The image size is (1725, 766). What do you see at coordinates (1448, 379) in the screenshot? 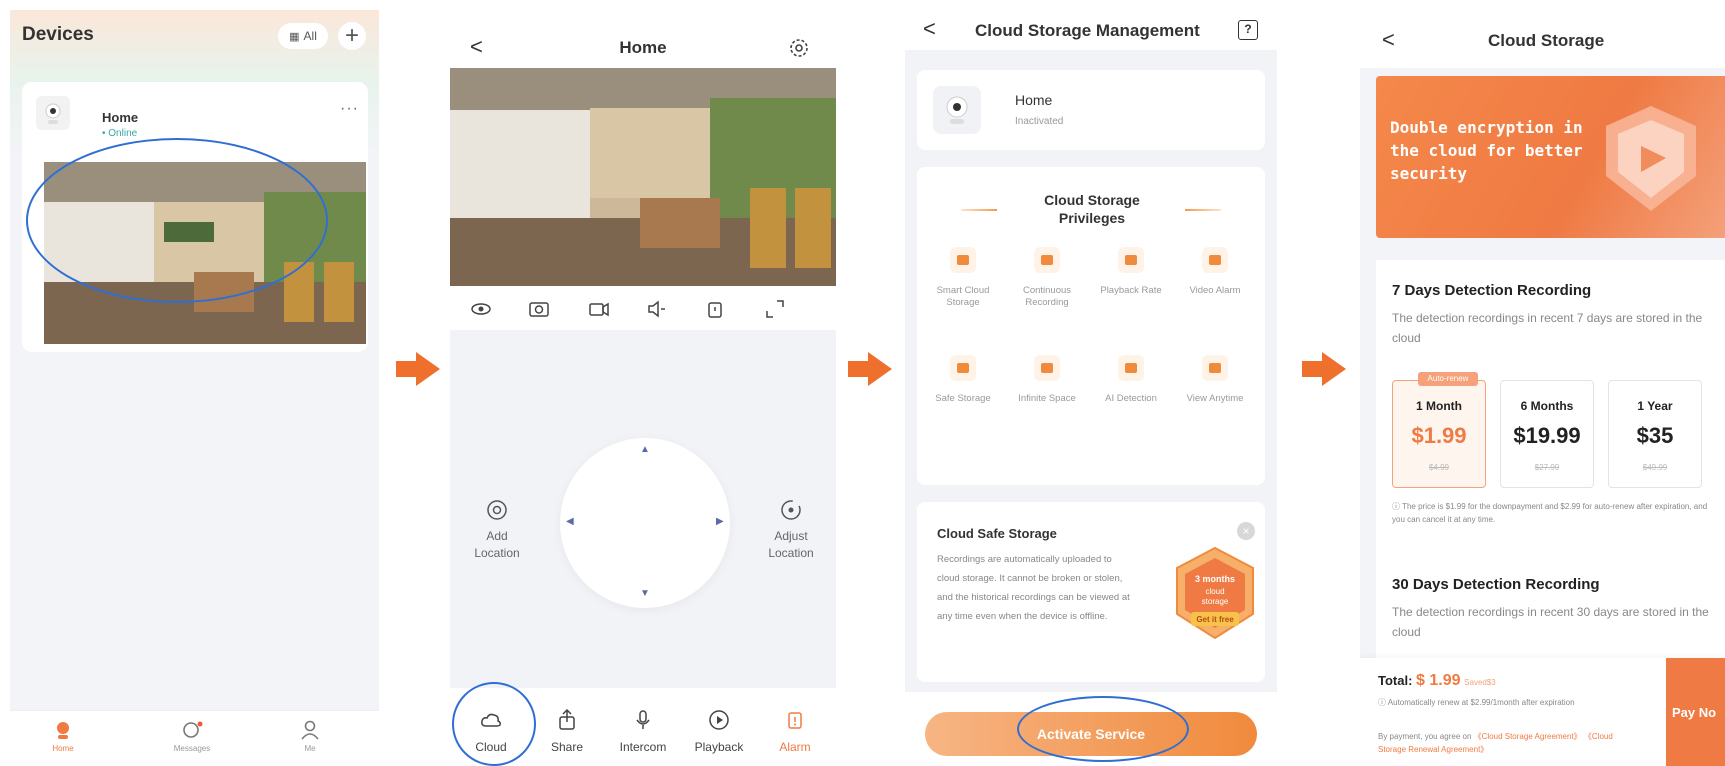
I see `auto-renew-badge: Auto-renew` at bounding box center [1448, 379].